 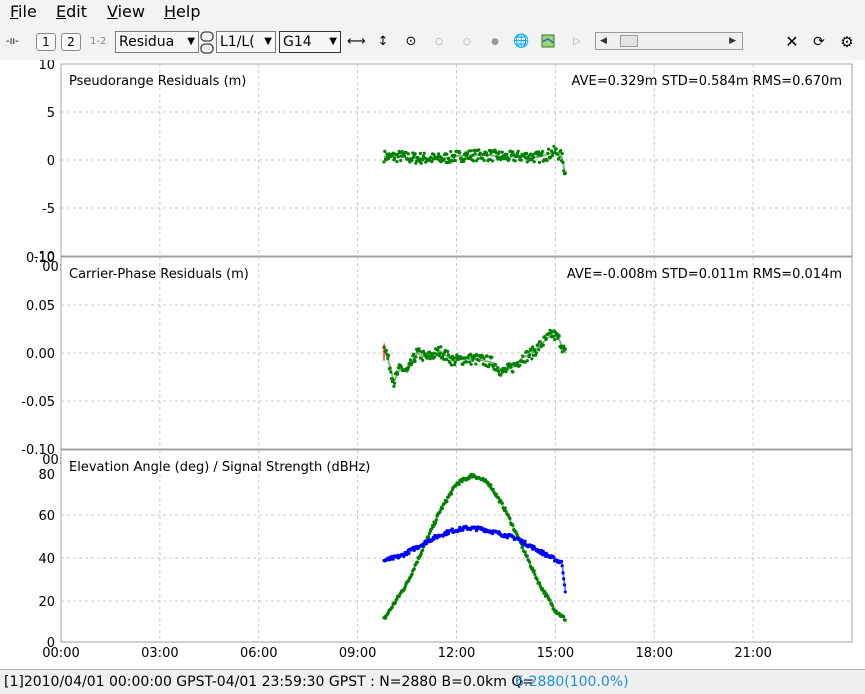 What do you see at coordinates (46, 42) in the screenshot?
I see `frame-1-button: 1` at bounding box center [46, 42].